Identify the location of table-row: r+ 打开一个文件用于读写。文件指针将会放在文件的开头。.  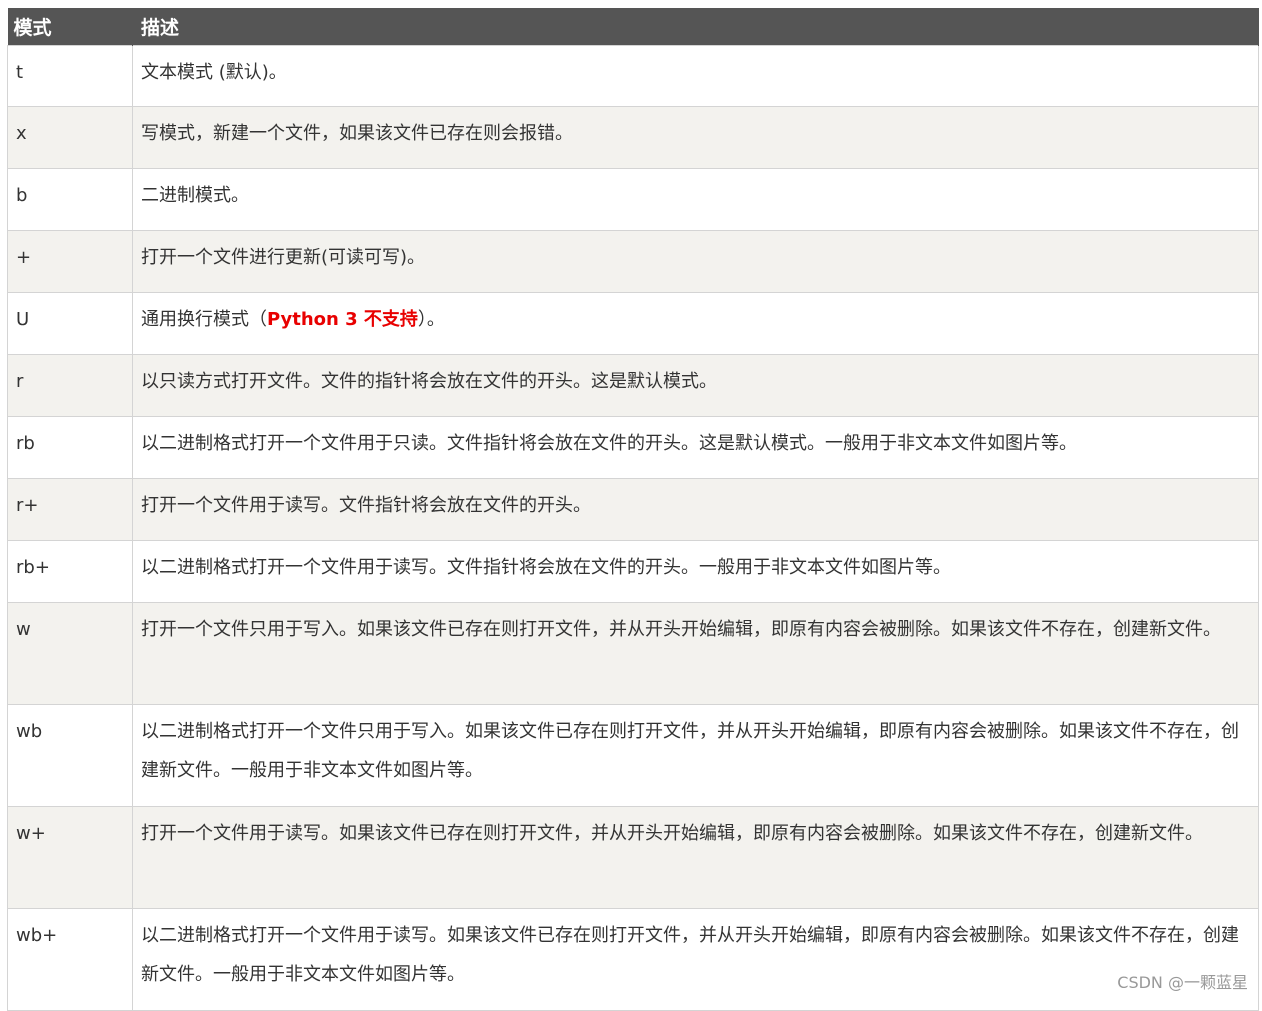
(633, 509).